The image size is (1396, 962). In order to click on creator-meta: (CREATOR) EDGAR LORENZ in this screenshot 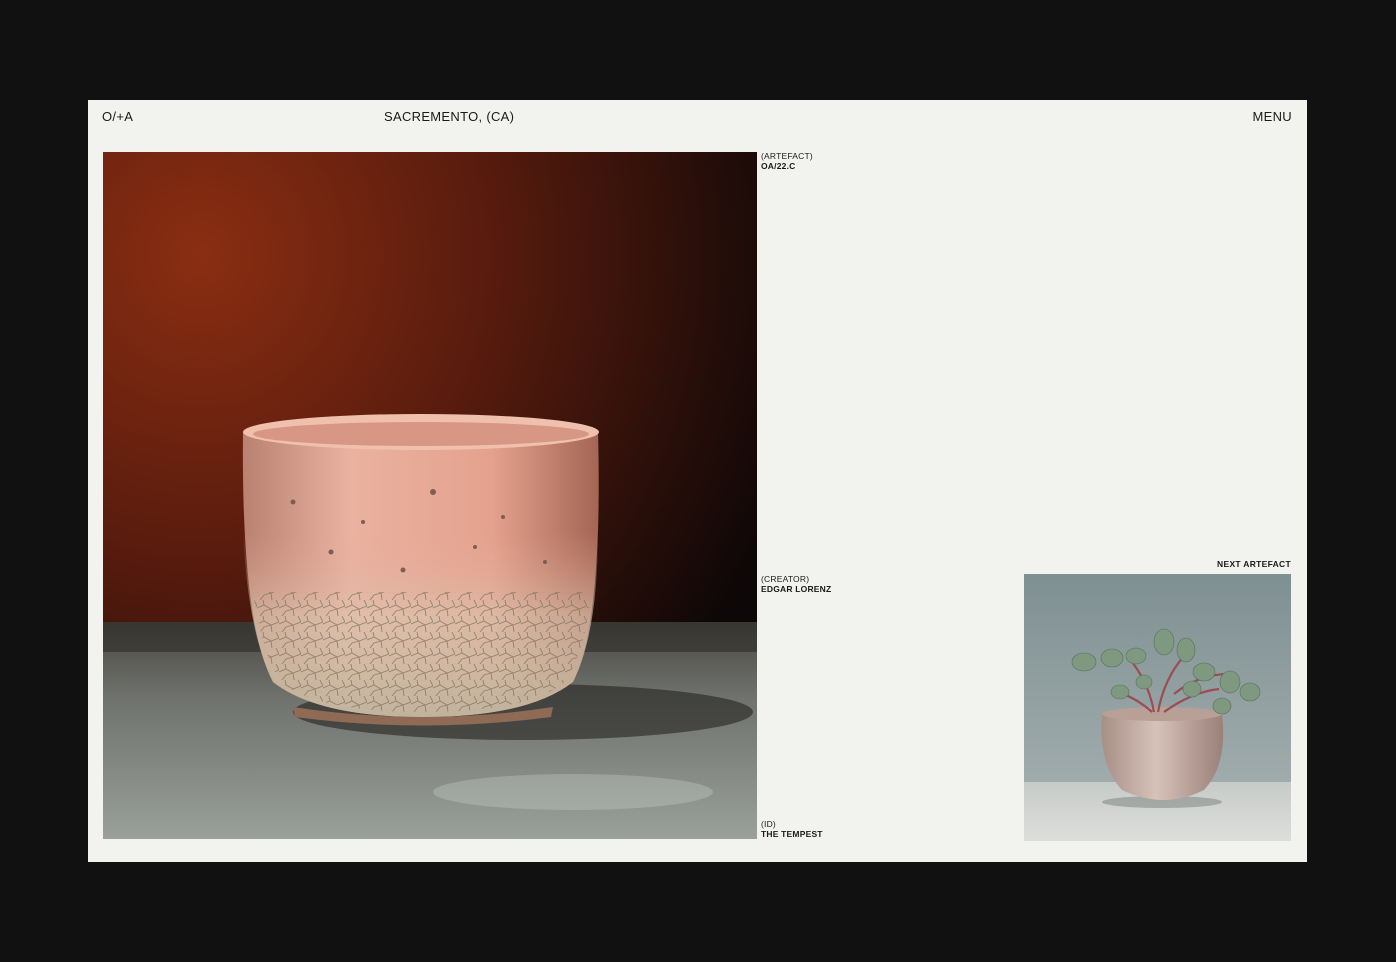, I will do `click(796, 584)`.